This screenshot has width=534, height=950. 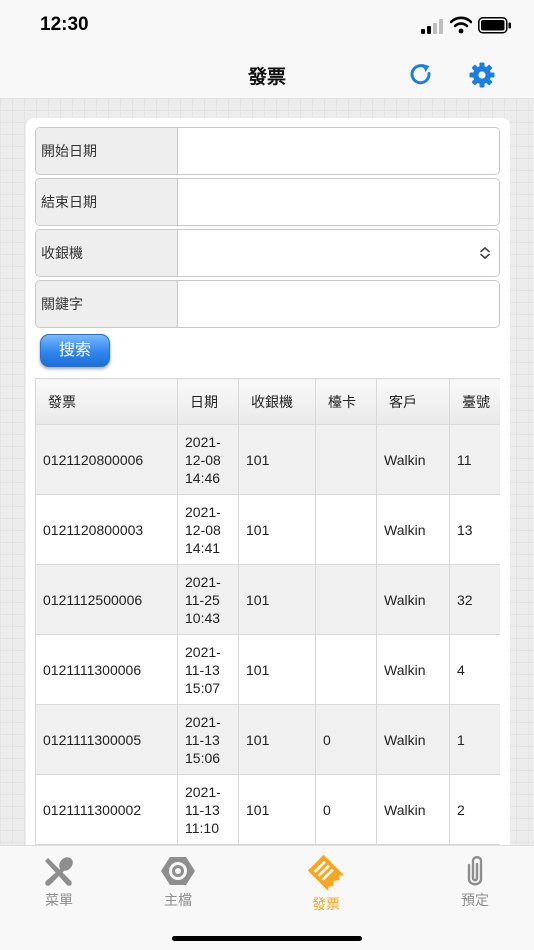 I want to click on start-date-row: 開始日期, so click(x=267, y=151).